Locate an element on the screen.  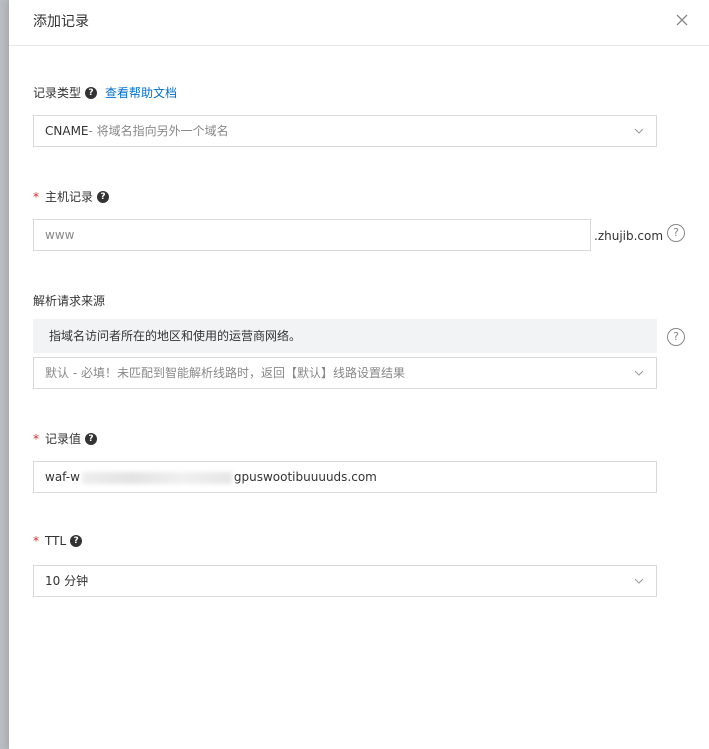
record-value-label: 记录值 is located at coordinates (63, 439).